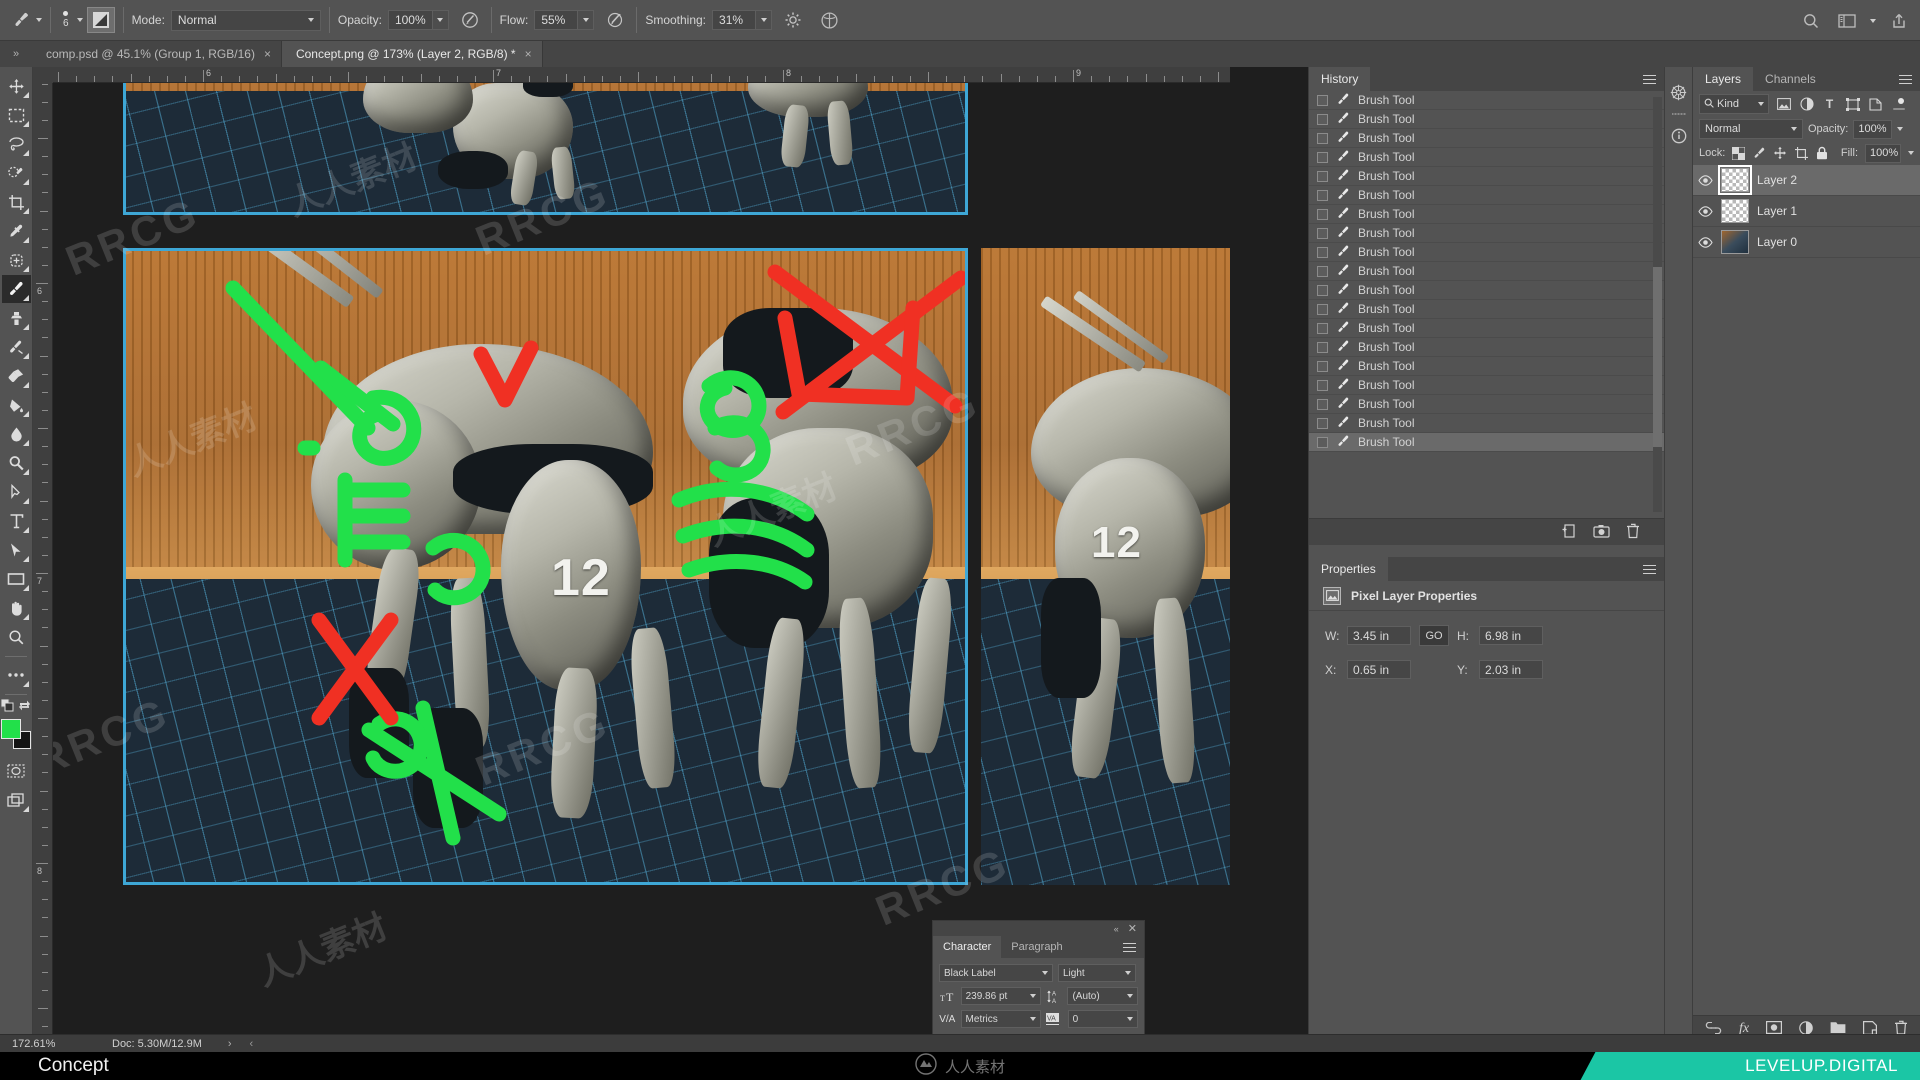  I want to click on opacity-dropdown-caret, so click(440, 20).